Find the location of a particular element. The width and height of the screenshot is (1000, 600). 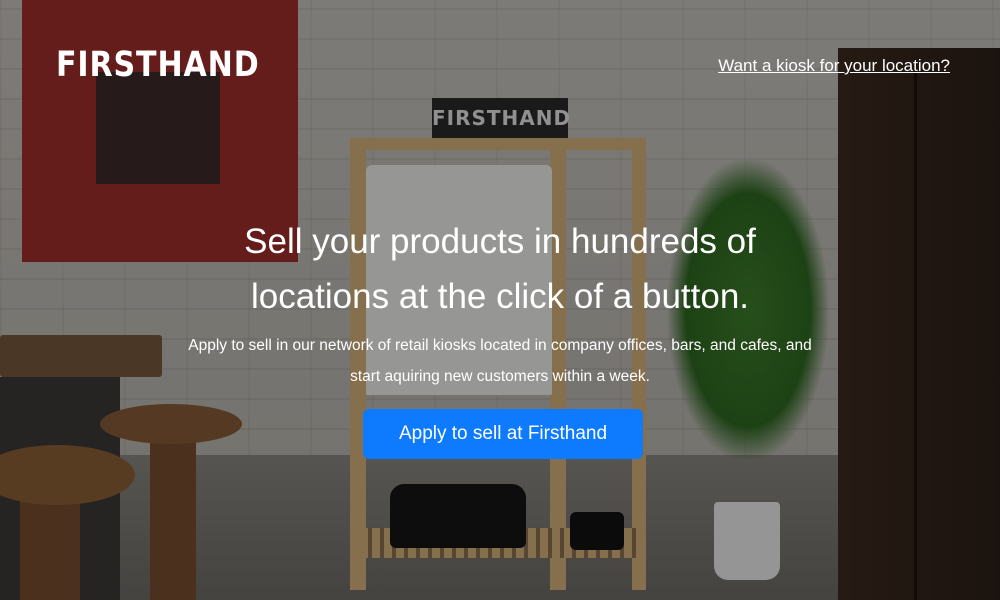

apply-to-sell-button: Apply to sell at Firsthand is located at coordinates (503, 434).